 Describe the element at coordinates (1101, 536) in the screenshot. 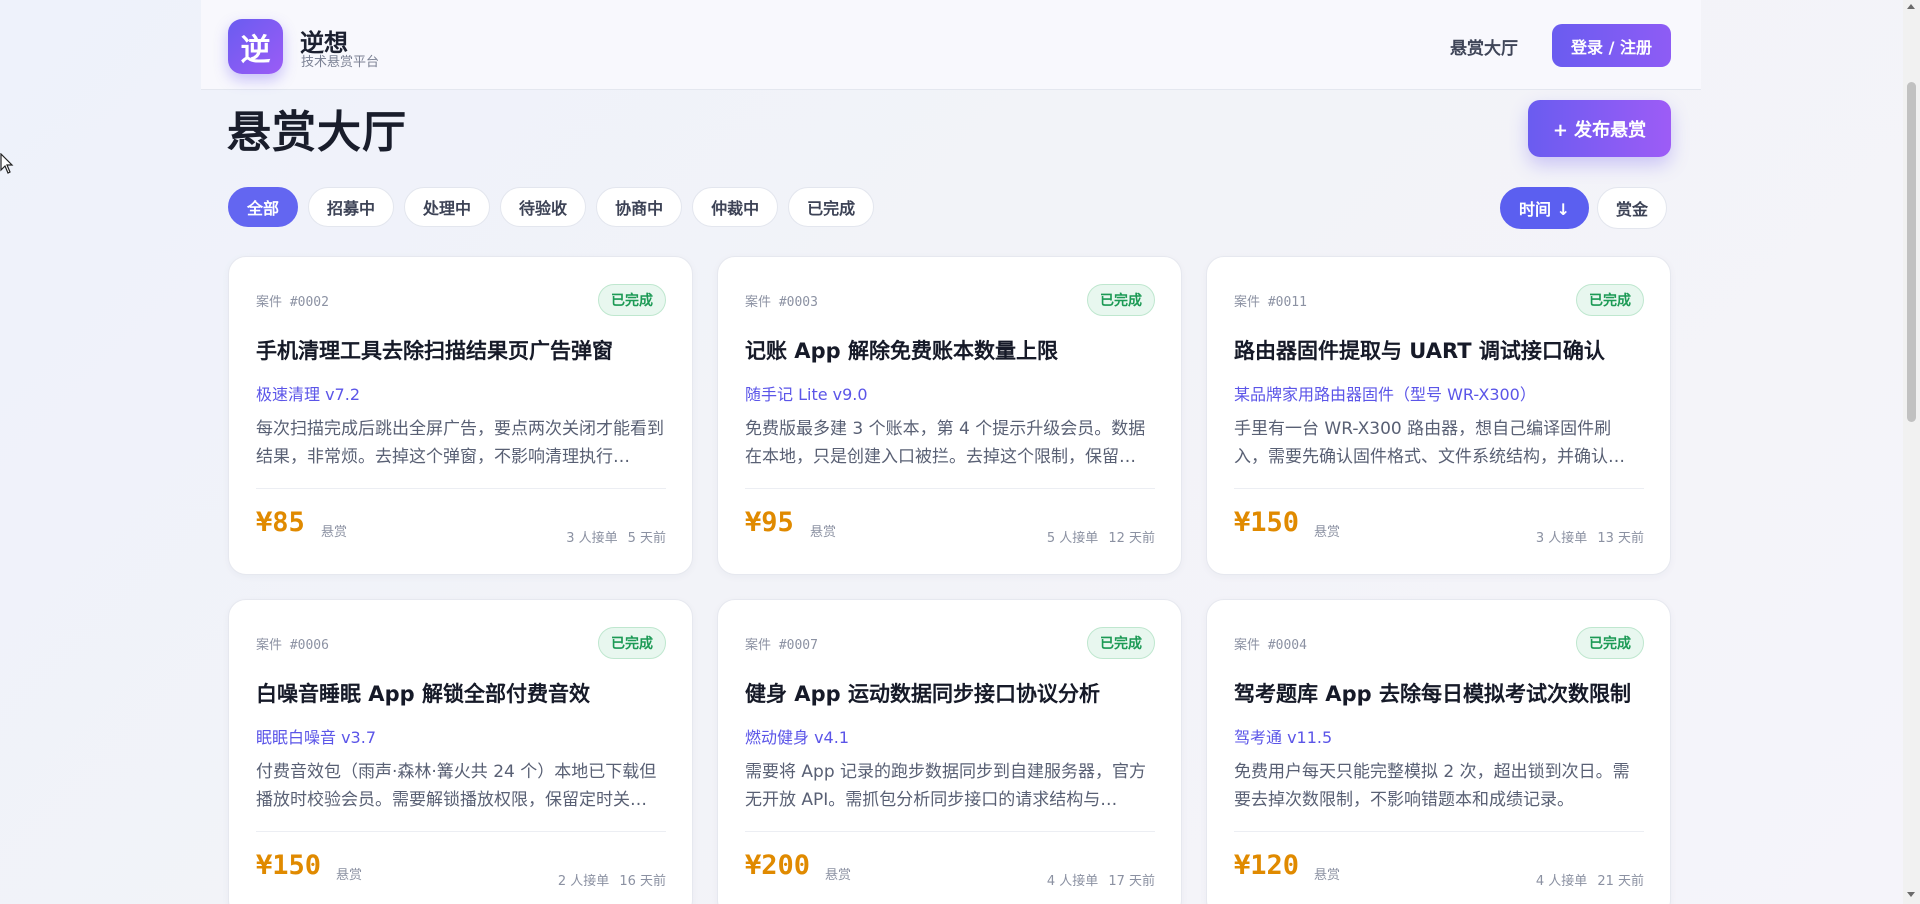

I see `card-meta: 5 人接单 12 天前` at that location.